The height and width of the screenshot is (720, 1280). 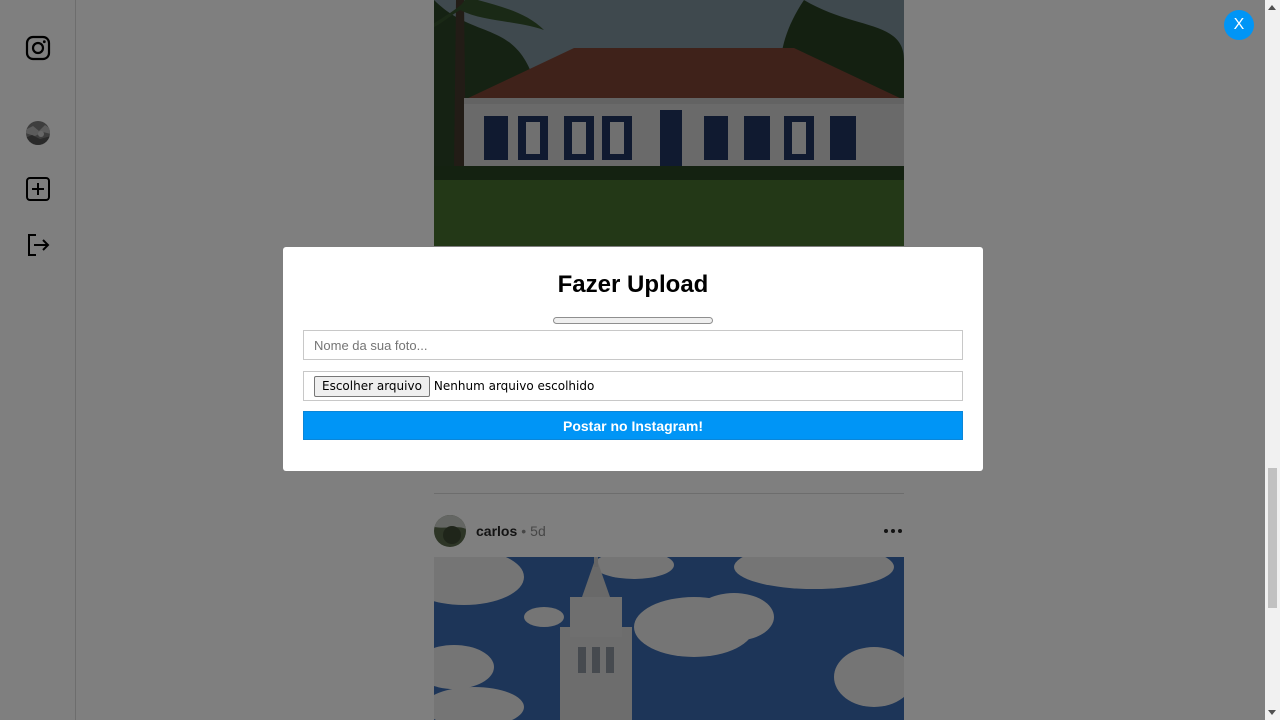 What do you see at coordinates (633, 284) in the screenshot?
I see `modal-title: Fazer Upload` at bounding box center [633, 284].